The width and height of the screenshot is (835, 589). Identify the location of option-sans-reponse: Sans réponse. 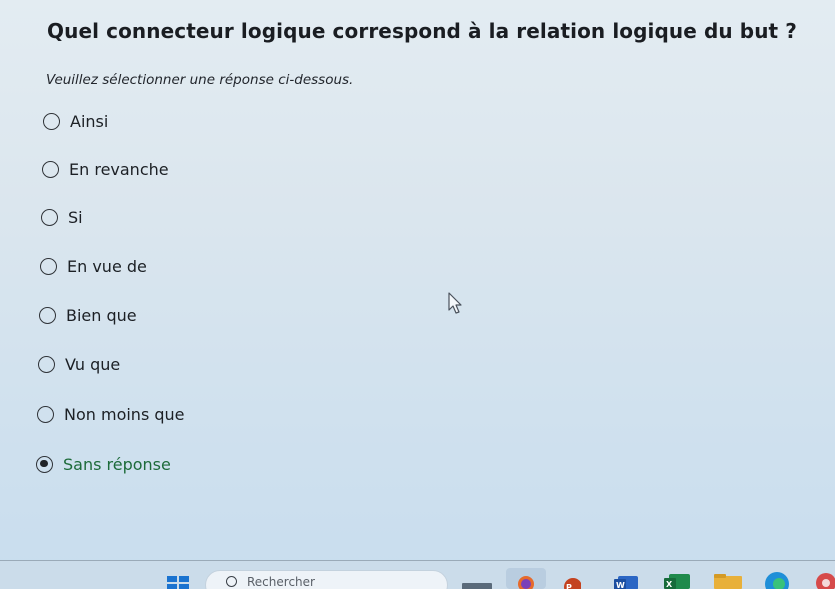
(103, 464).